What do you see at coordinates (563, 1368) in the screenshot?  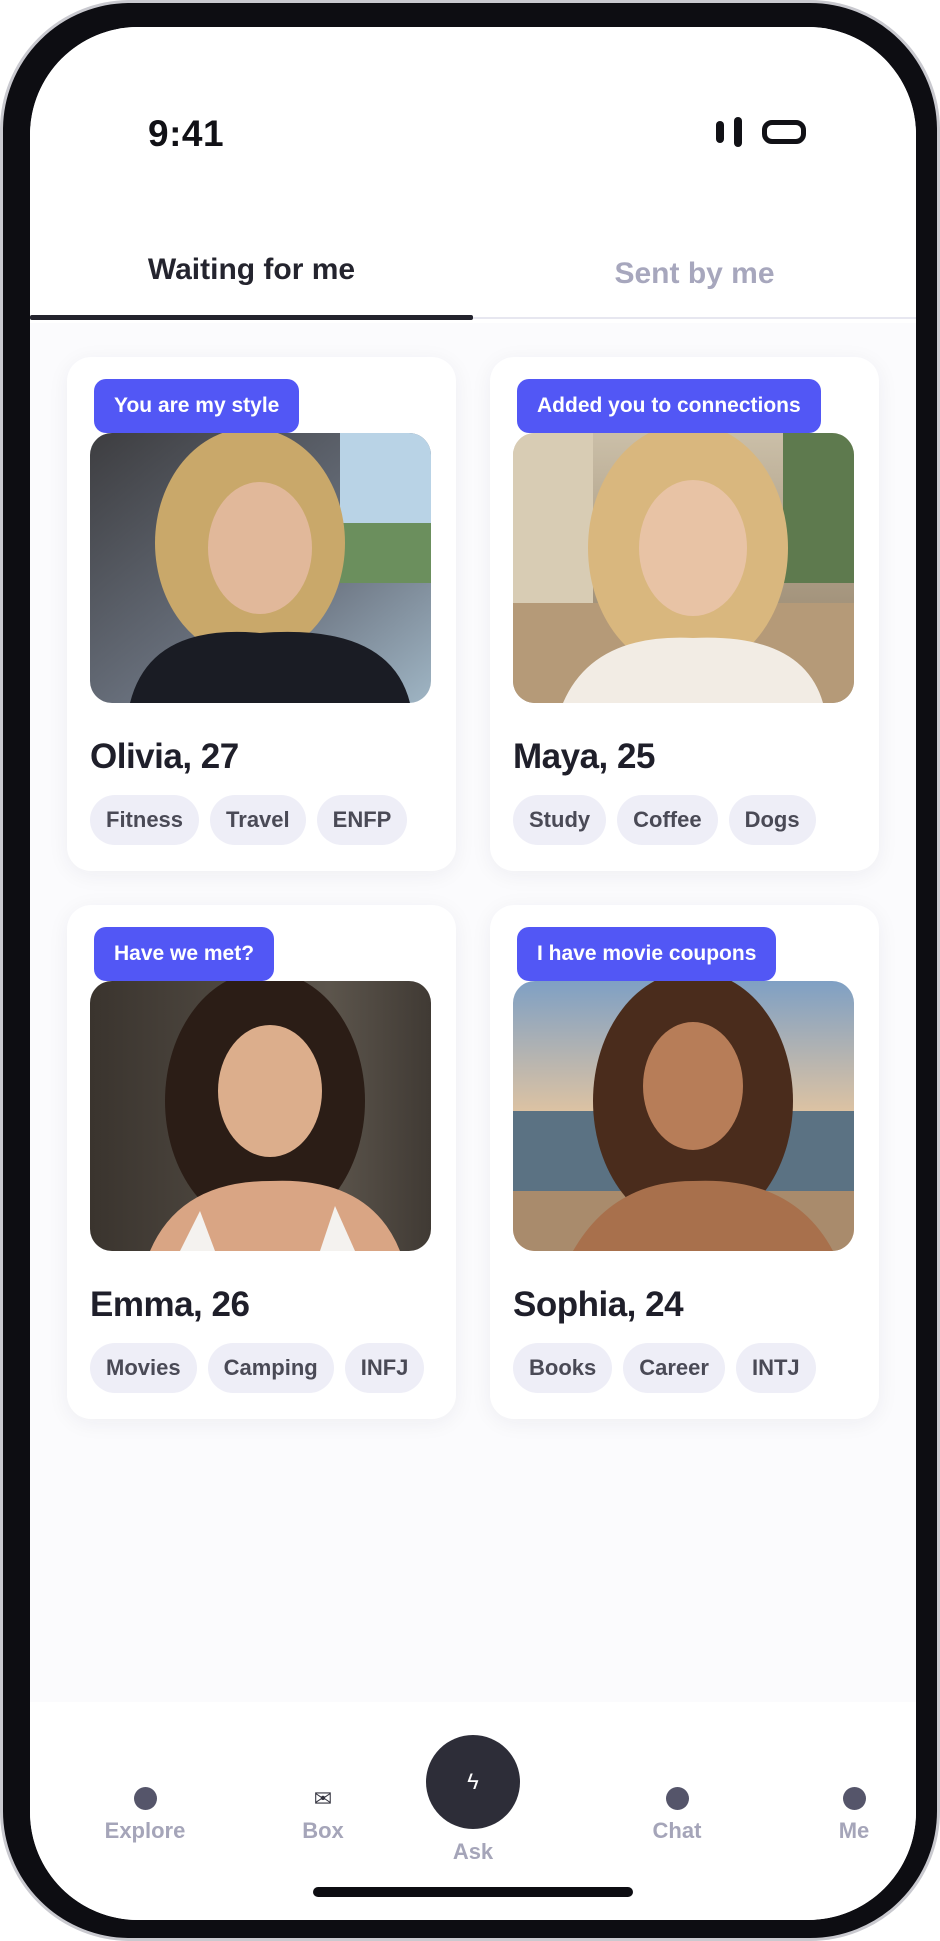 I see `tag-chip: Books` at bounding box center [563, 1368].